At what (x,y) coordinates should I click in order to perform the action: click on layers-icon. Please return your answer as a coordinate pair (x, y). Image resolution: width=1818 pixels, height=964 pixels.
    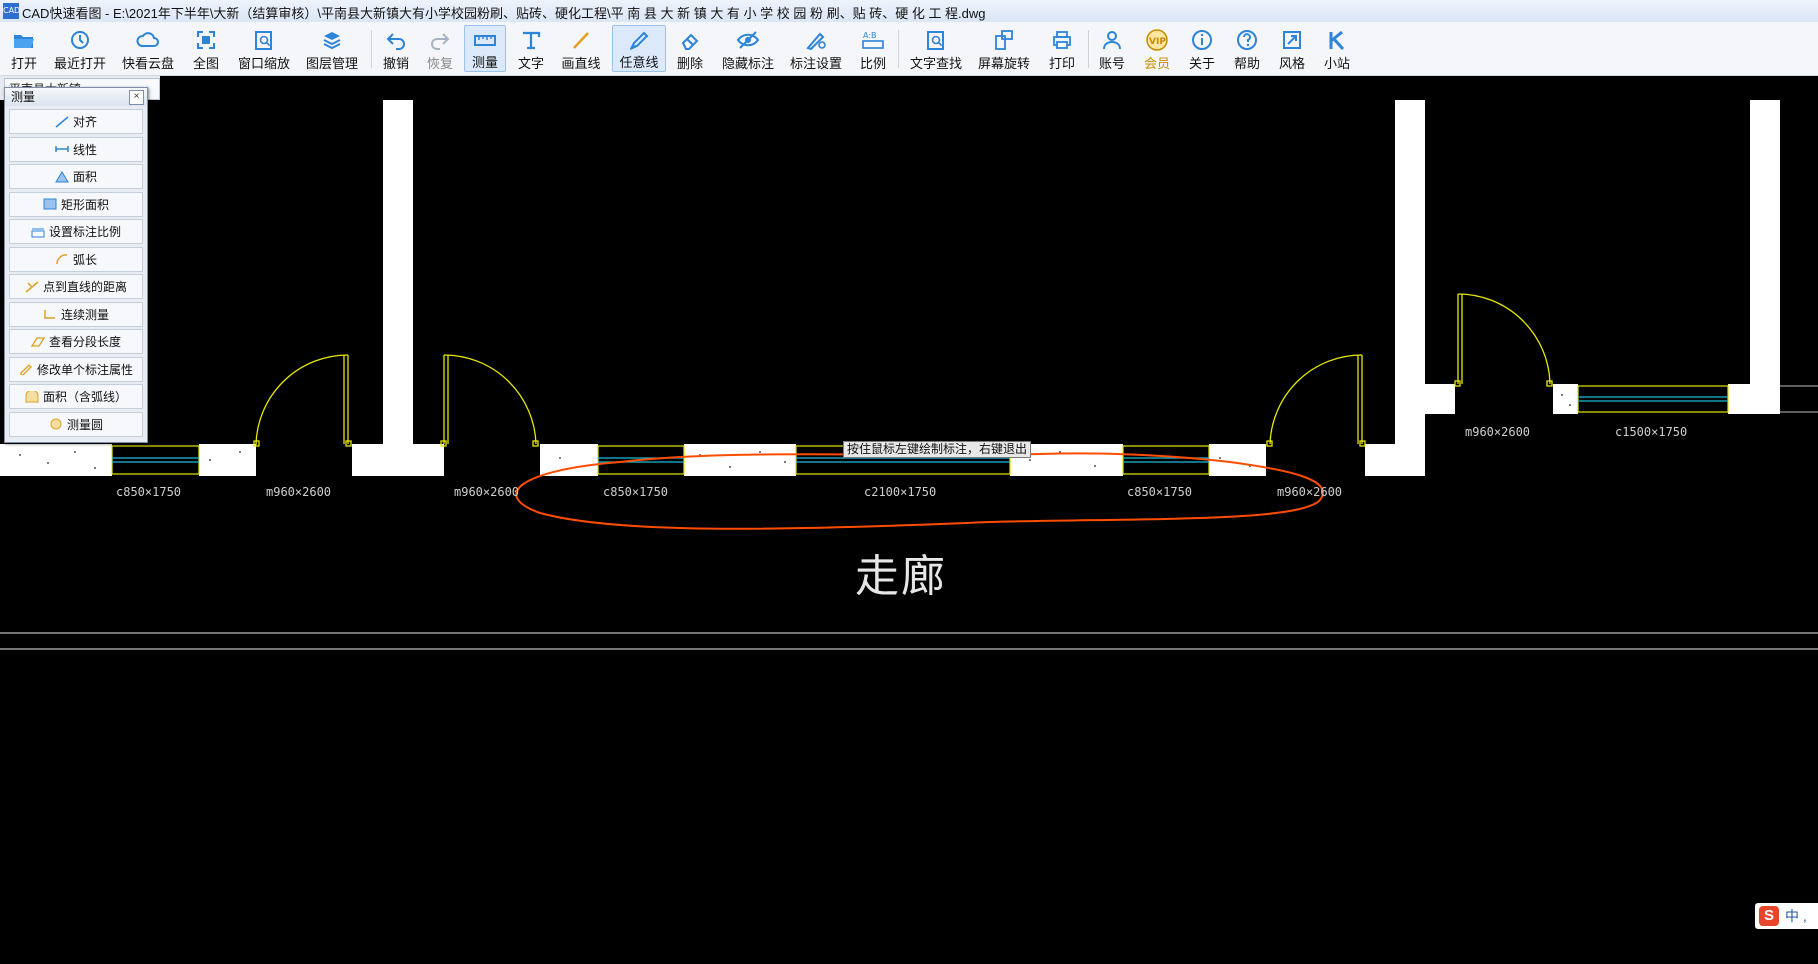
    Looking at the image, I should click on (332, 40).